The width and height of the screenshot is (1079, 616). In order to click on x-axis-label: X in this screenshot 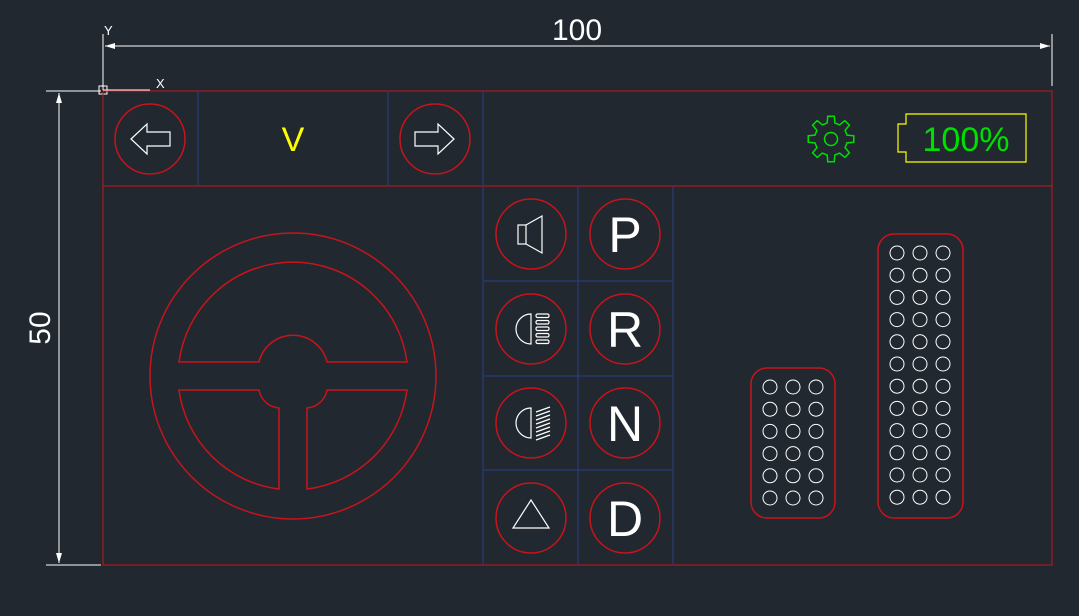, I will do `click(160, 83)`.